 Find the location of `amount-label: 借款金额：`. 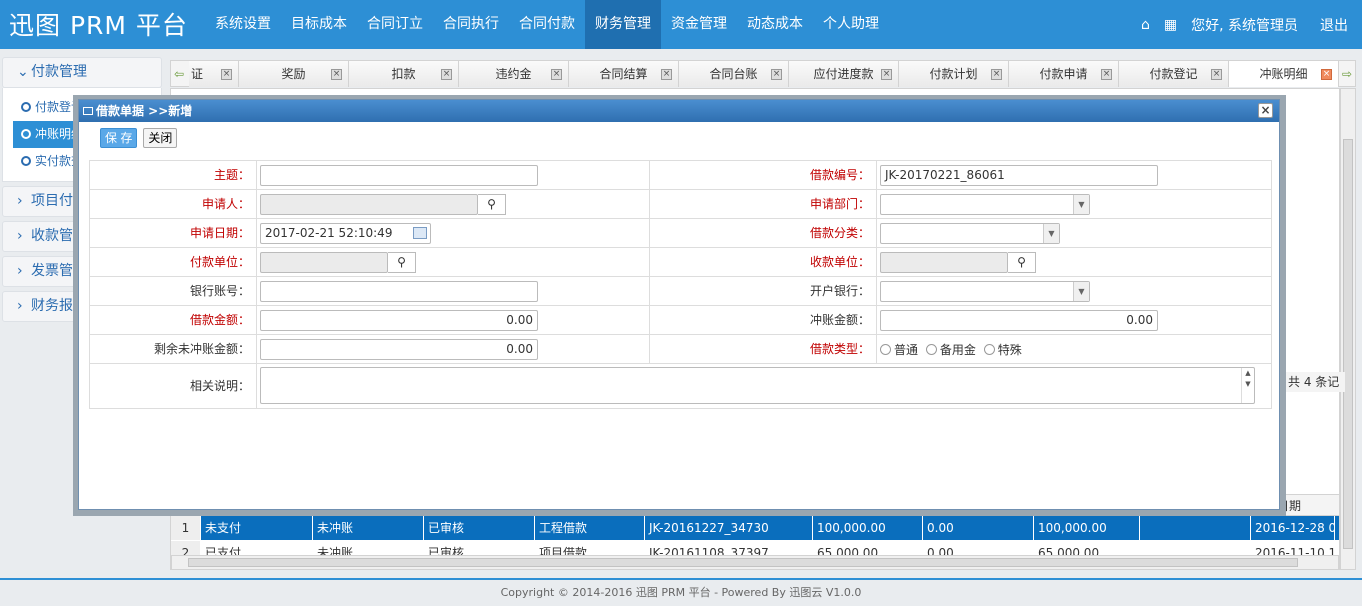

amount-label: 借款金额： is located at coordinates (173, 320).